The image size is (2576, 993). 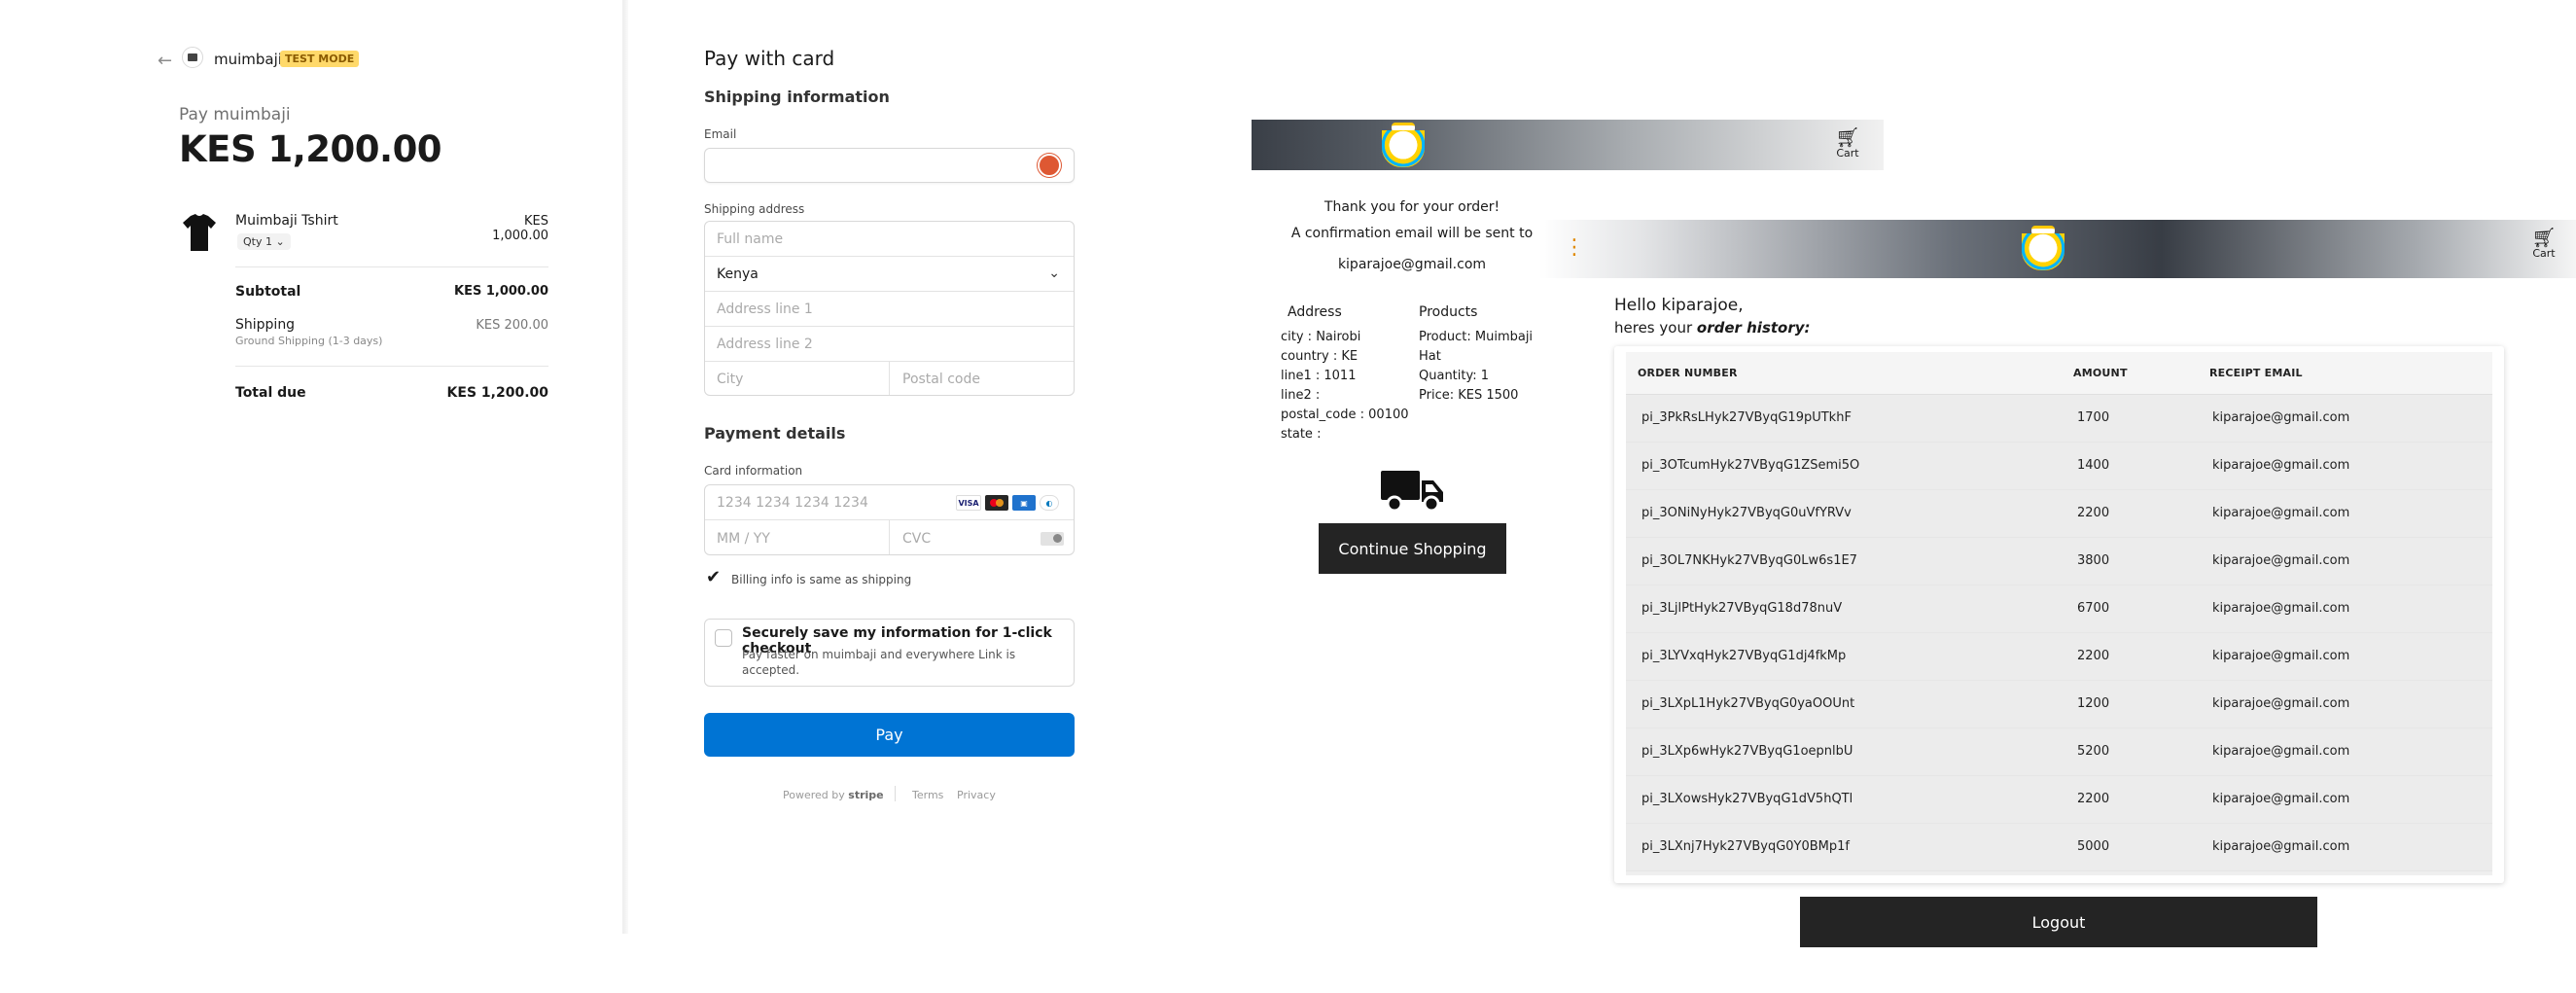 I want to click on cvc-placeholder: CVC, so click(x=917, y=538).